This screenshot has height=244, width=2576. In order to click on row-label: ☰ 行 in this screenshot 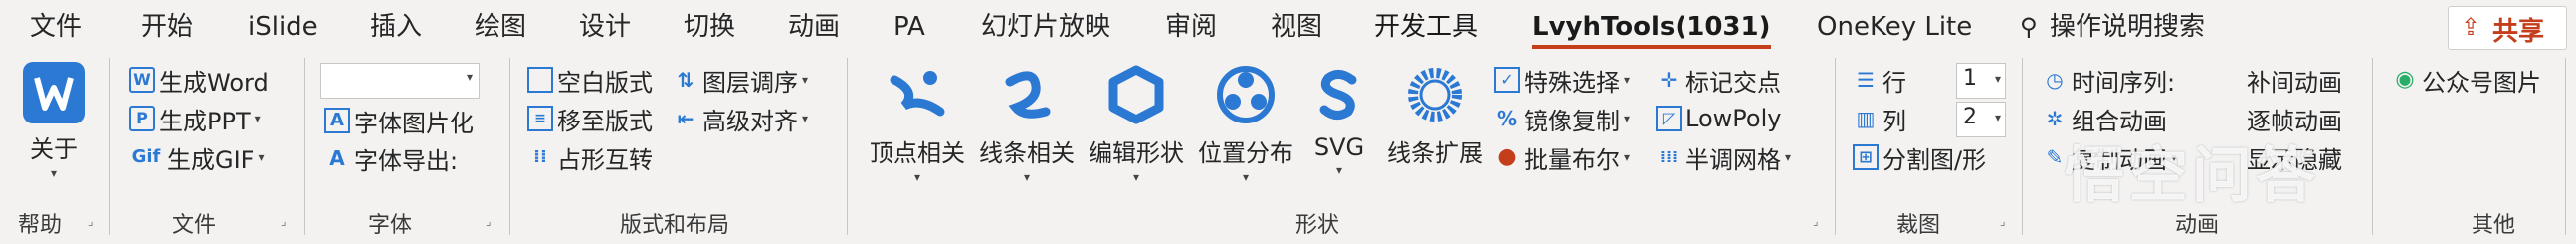, I will do `click(1879, 80)`.